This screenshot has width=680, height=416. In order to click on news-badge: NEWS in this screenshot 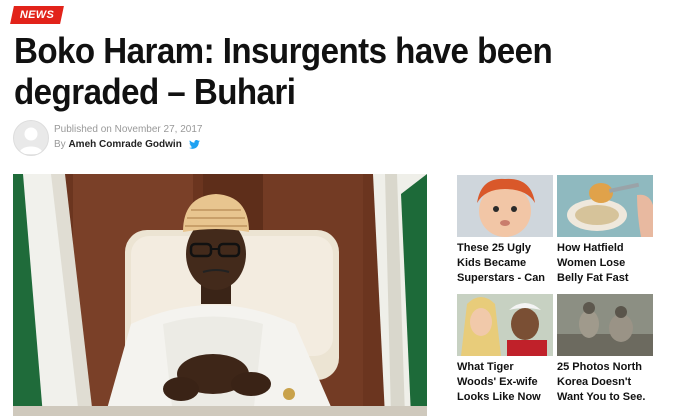, I will do `click(37, 15)`.